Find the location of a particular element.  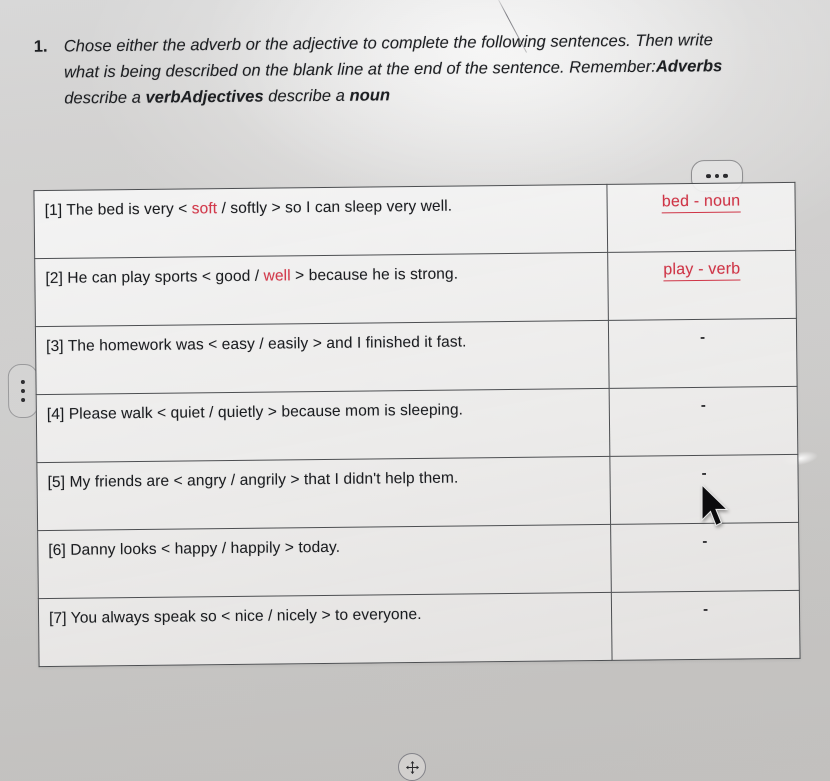

choice-option-b: softly is located at coordinates (249, 208).